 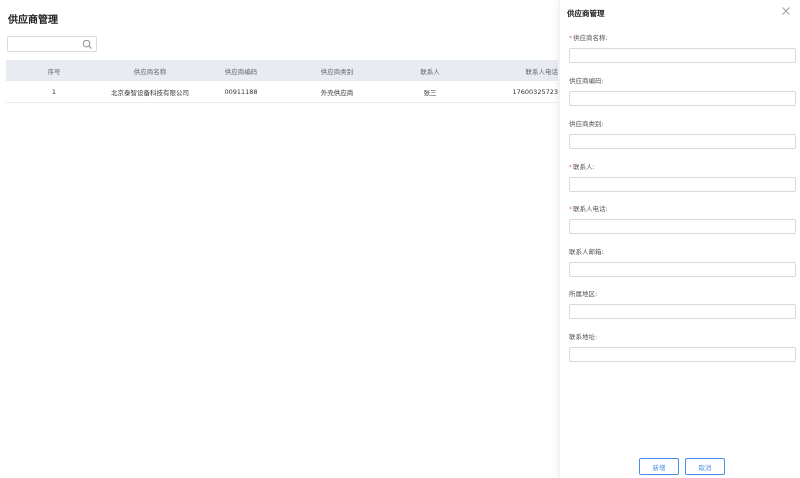 What do you see at coordinates (33, 20) in the screenshot?
I see `page-title: 供应商管理` at bounding box center [33, 20].